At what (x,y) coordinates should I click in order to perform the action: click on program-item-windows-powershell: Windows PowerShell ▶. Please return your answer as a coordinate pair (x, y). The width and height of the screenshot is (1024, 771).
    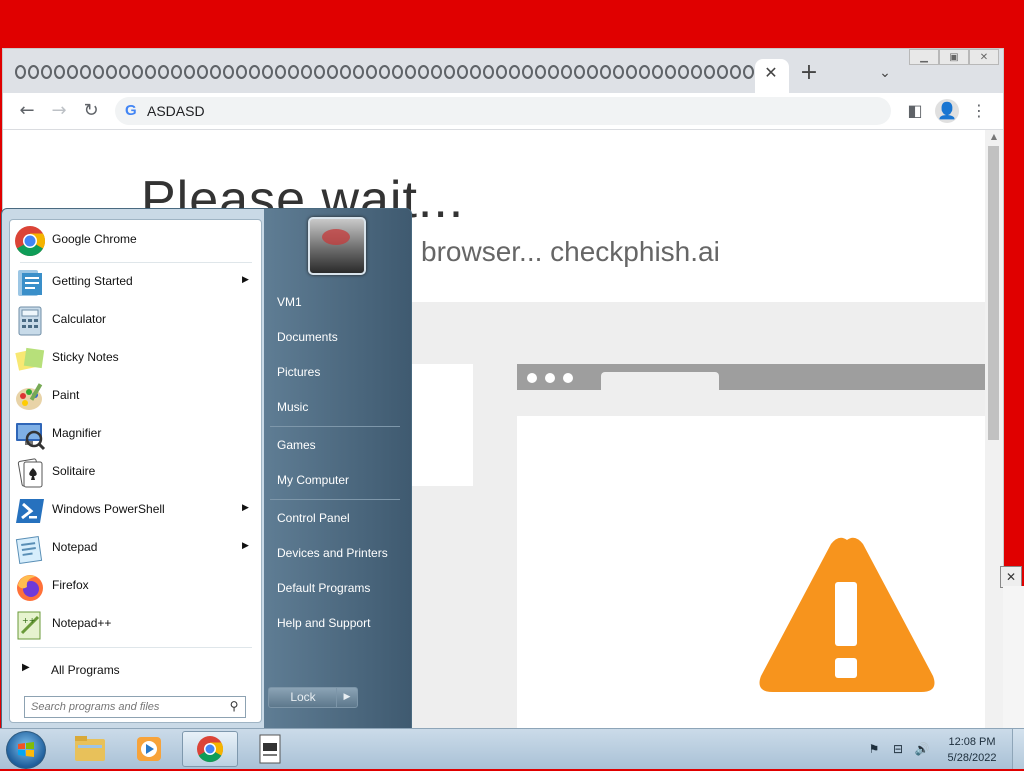
    Looking at the image, I should click on (135, 511).